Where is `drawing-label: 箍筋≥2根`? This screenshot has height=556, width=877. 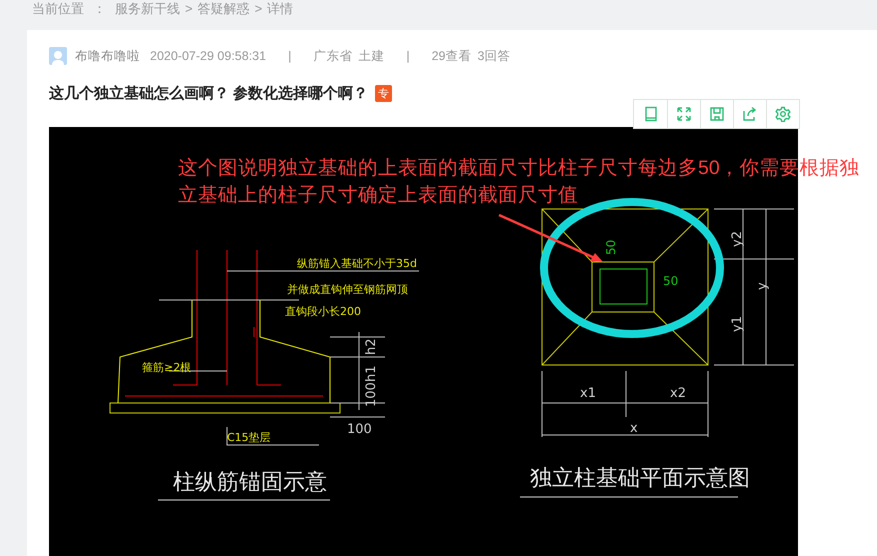
drawing-label: 箍筋≥2根 is located at coordinates (167, 367).